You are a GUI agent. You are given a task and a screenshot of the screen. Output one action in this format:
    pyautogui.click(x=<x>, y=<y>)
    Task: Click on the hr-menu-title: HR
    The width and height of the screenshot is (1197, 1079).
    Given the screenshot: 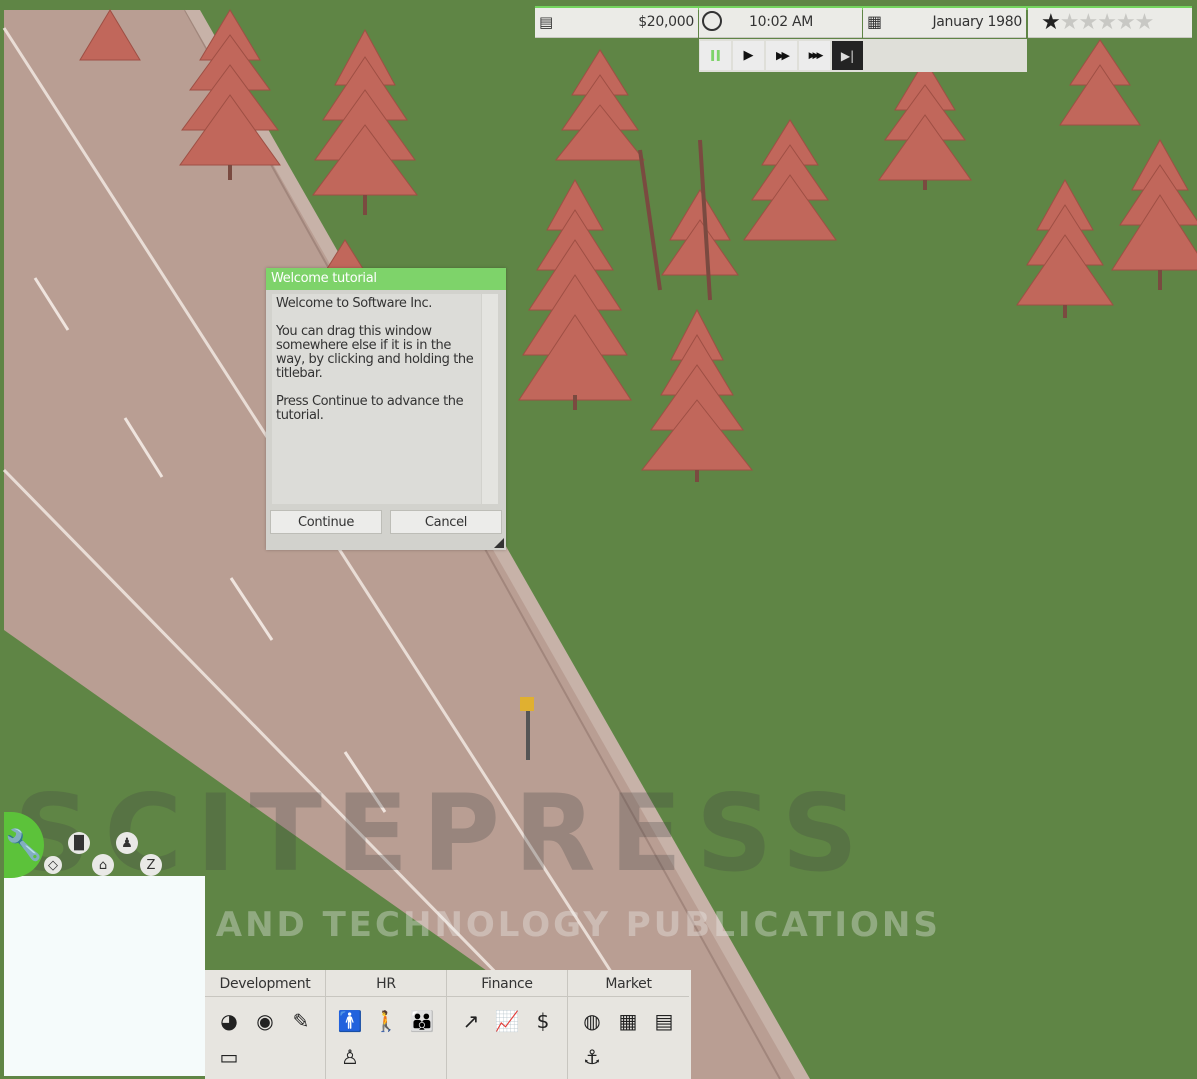 What is the action you would take?
    pyautogui.click(x=386, y=983)
    